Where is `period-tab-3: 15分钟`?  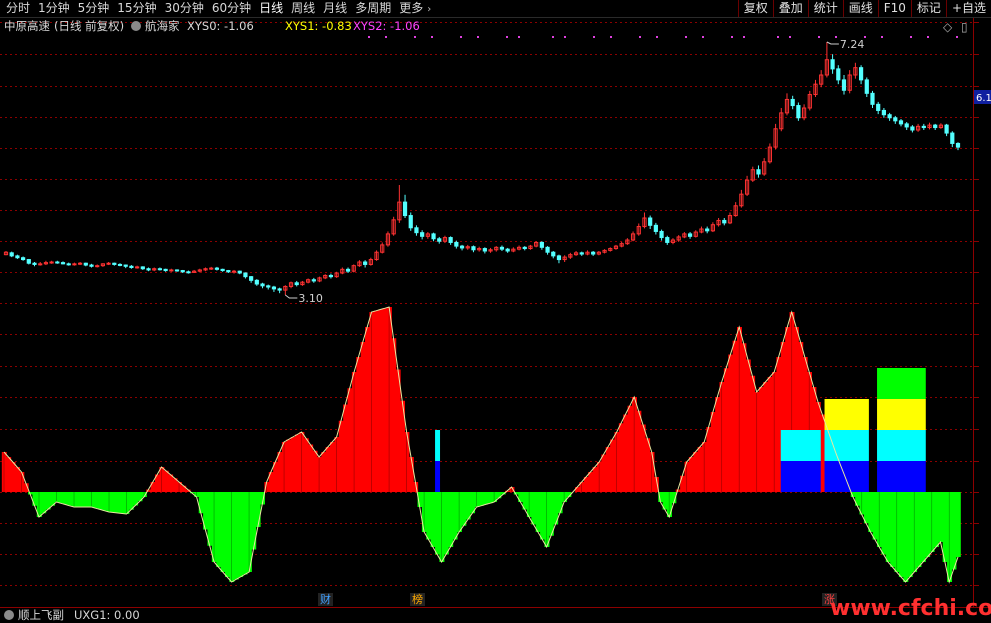
period-tab-3: 15分钟 is located at coordinates (136, 8).